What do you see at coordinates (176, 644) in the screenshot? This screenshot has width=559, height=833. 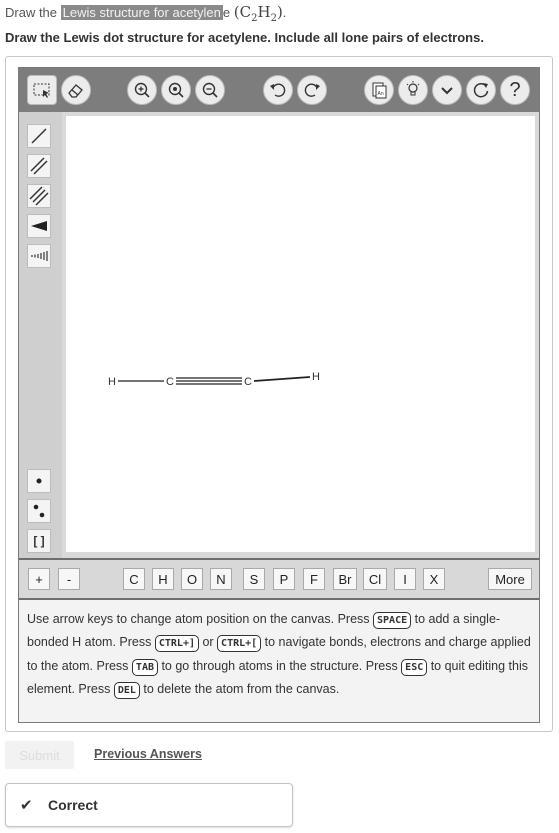 I see `key-ctrl-right-bracket: CTRL+]` at bounding box center [176, 644].